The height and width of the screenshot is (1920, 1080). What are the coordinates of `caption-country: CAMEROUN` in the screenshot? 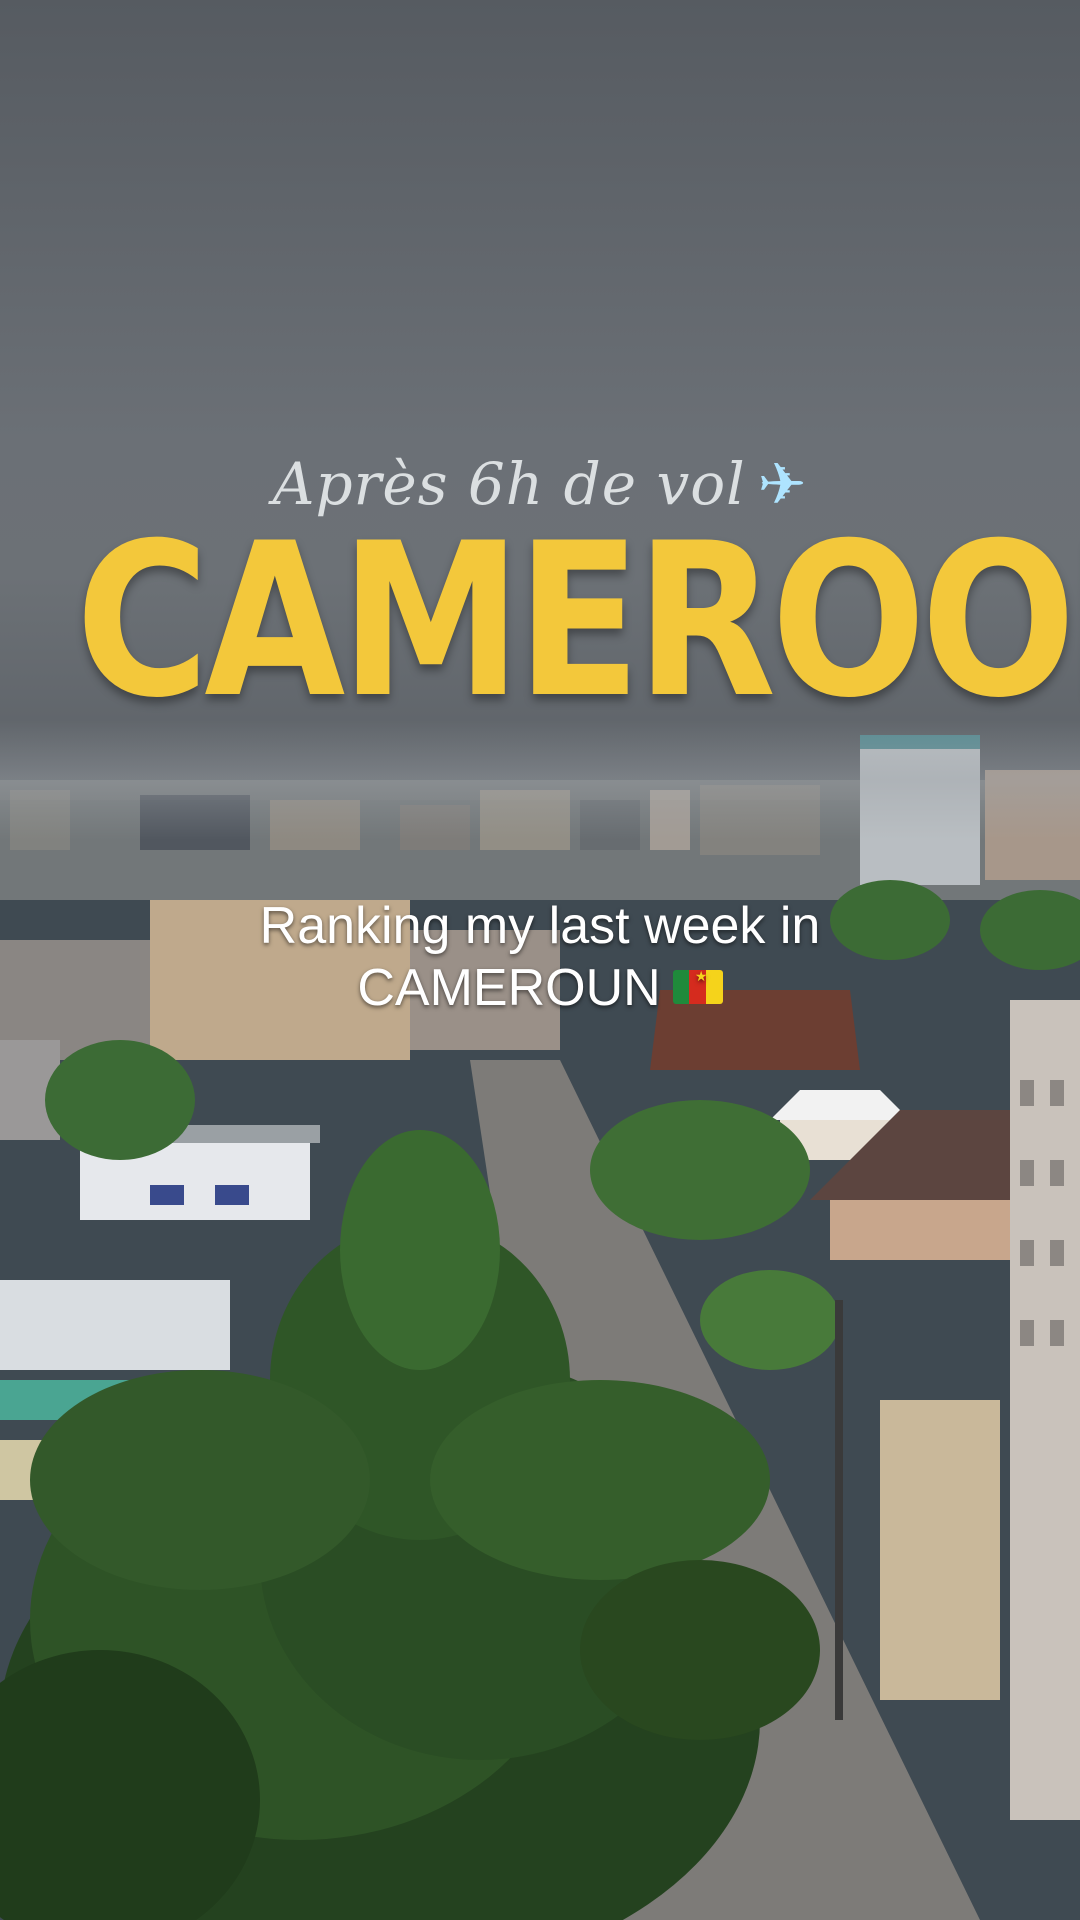 It's located at (509, 988).